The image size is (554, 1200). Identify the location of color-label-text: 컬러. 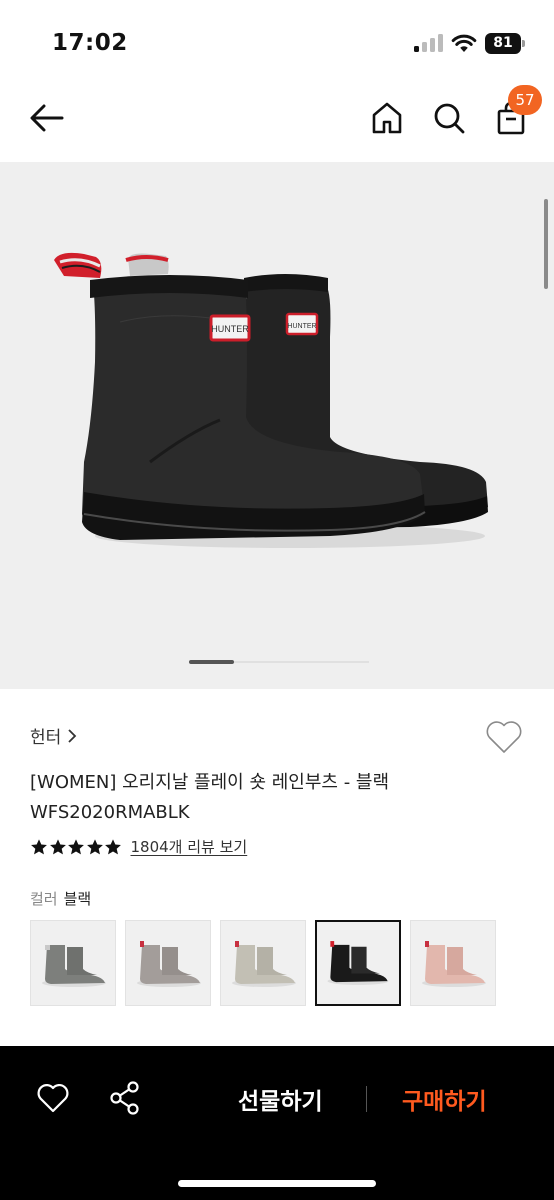
(44, 899).